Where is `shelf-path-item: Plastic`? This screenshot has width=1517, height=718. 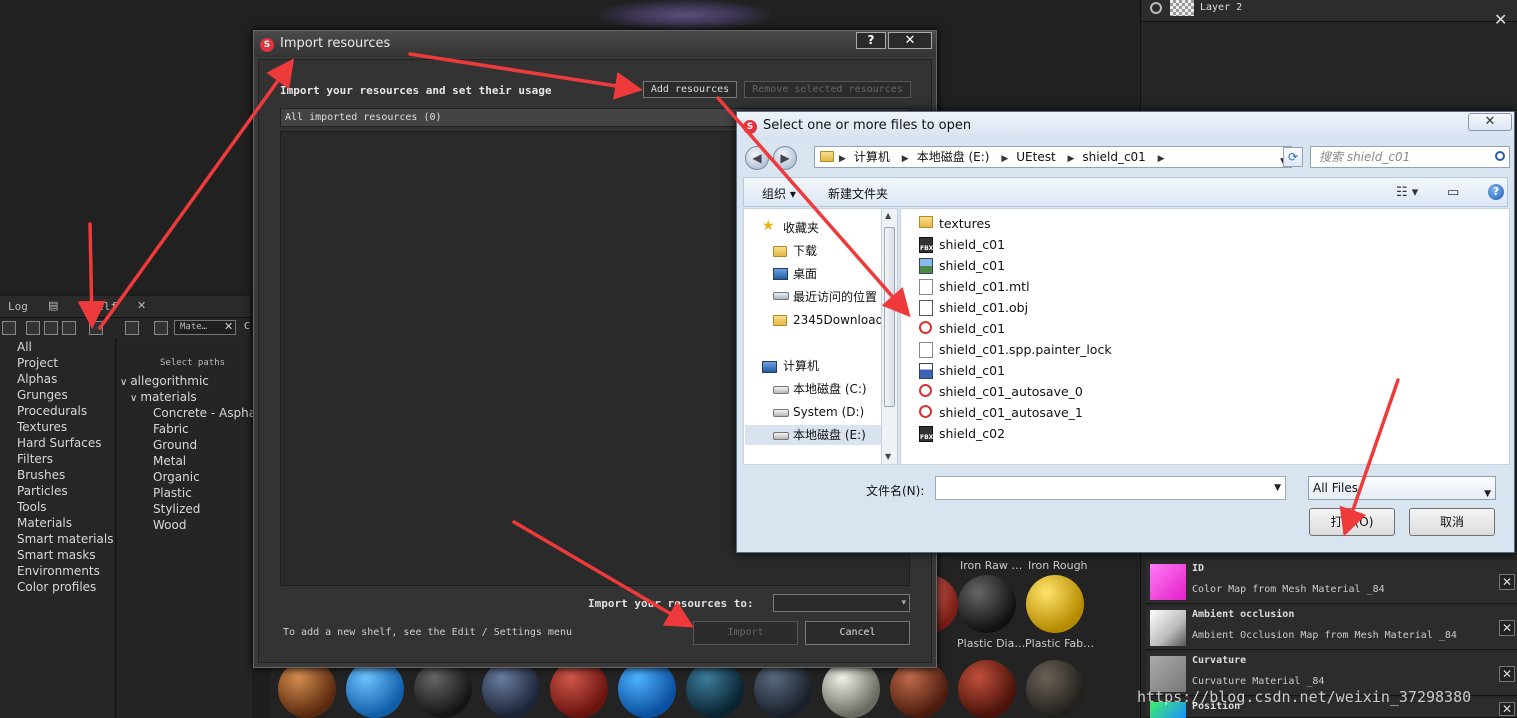 shelf-path-item: Plastic is located at coordinates (192, 493).